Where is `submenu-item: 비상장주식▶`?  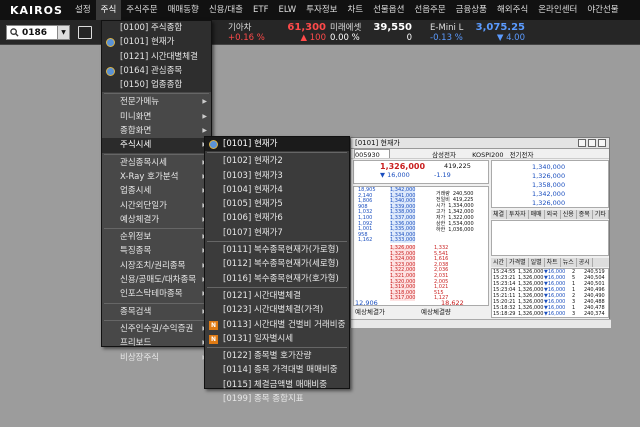
submenu-item: 비상장주식▶ is located at coordinates (156, 358).